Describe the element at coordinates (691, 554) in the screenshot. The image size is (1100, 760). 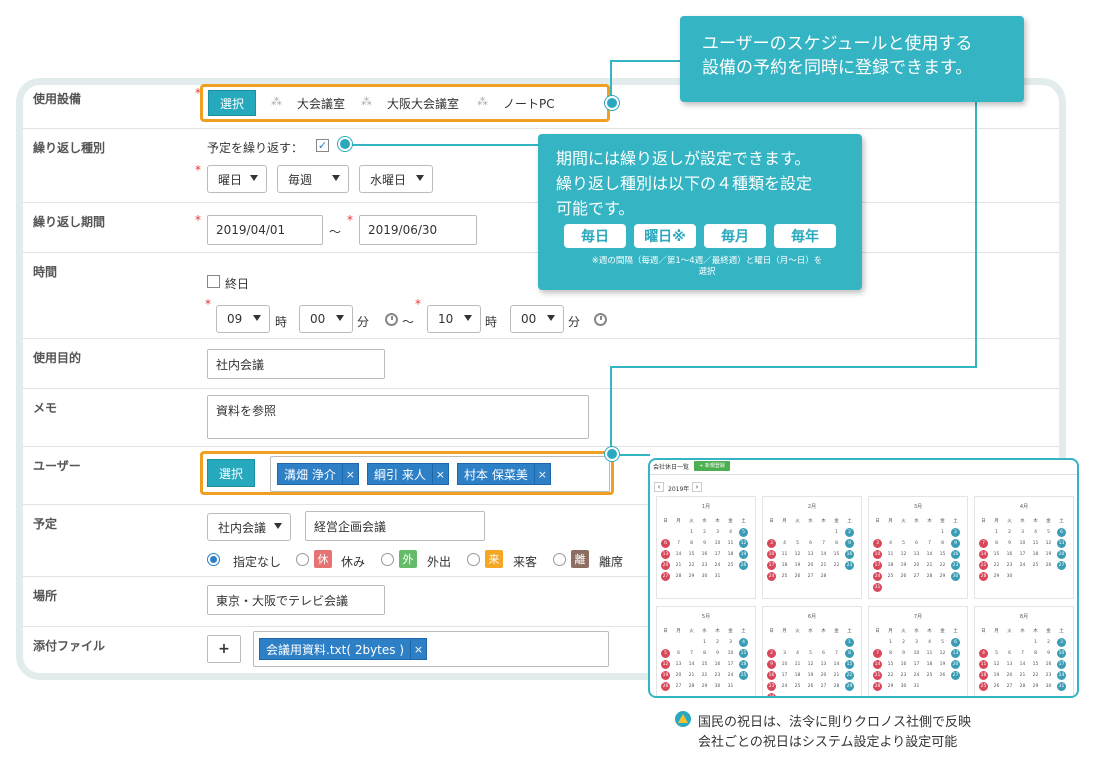
I see `calendar-day: 15` at that location.